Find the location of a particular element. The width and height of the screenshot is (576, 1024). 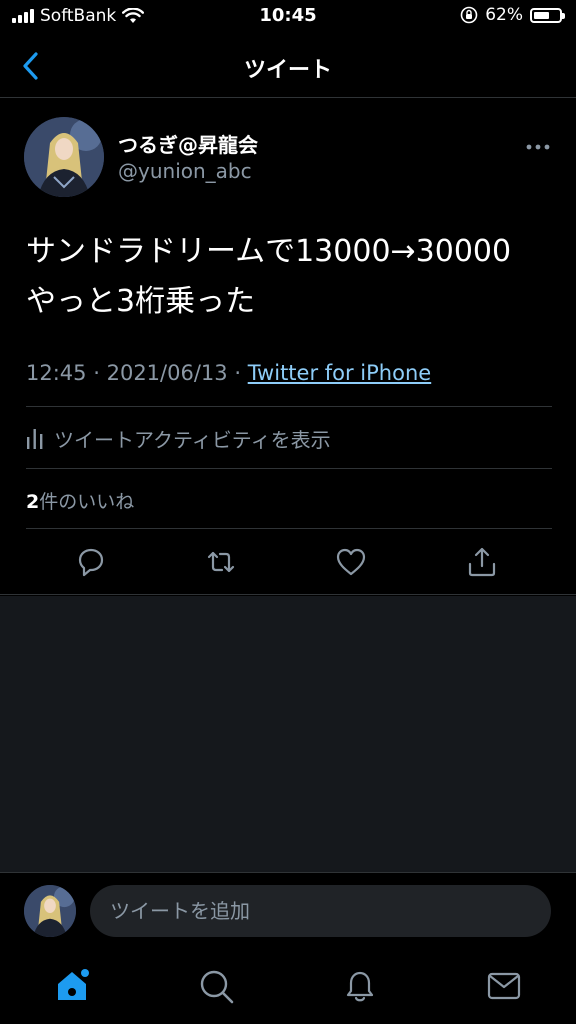

display-name: つるぎ@昇龍会 is located at coordinates (188, 143).